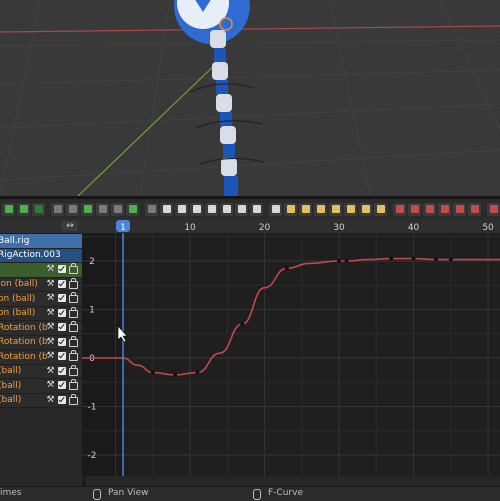 The height and width of the screenshot is (501, 500). What do you see at coordinates (92, 359) in the screenshot?
I see `value-tick-label: 0` at bounding box center [92, 359].